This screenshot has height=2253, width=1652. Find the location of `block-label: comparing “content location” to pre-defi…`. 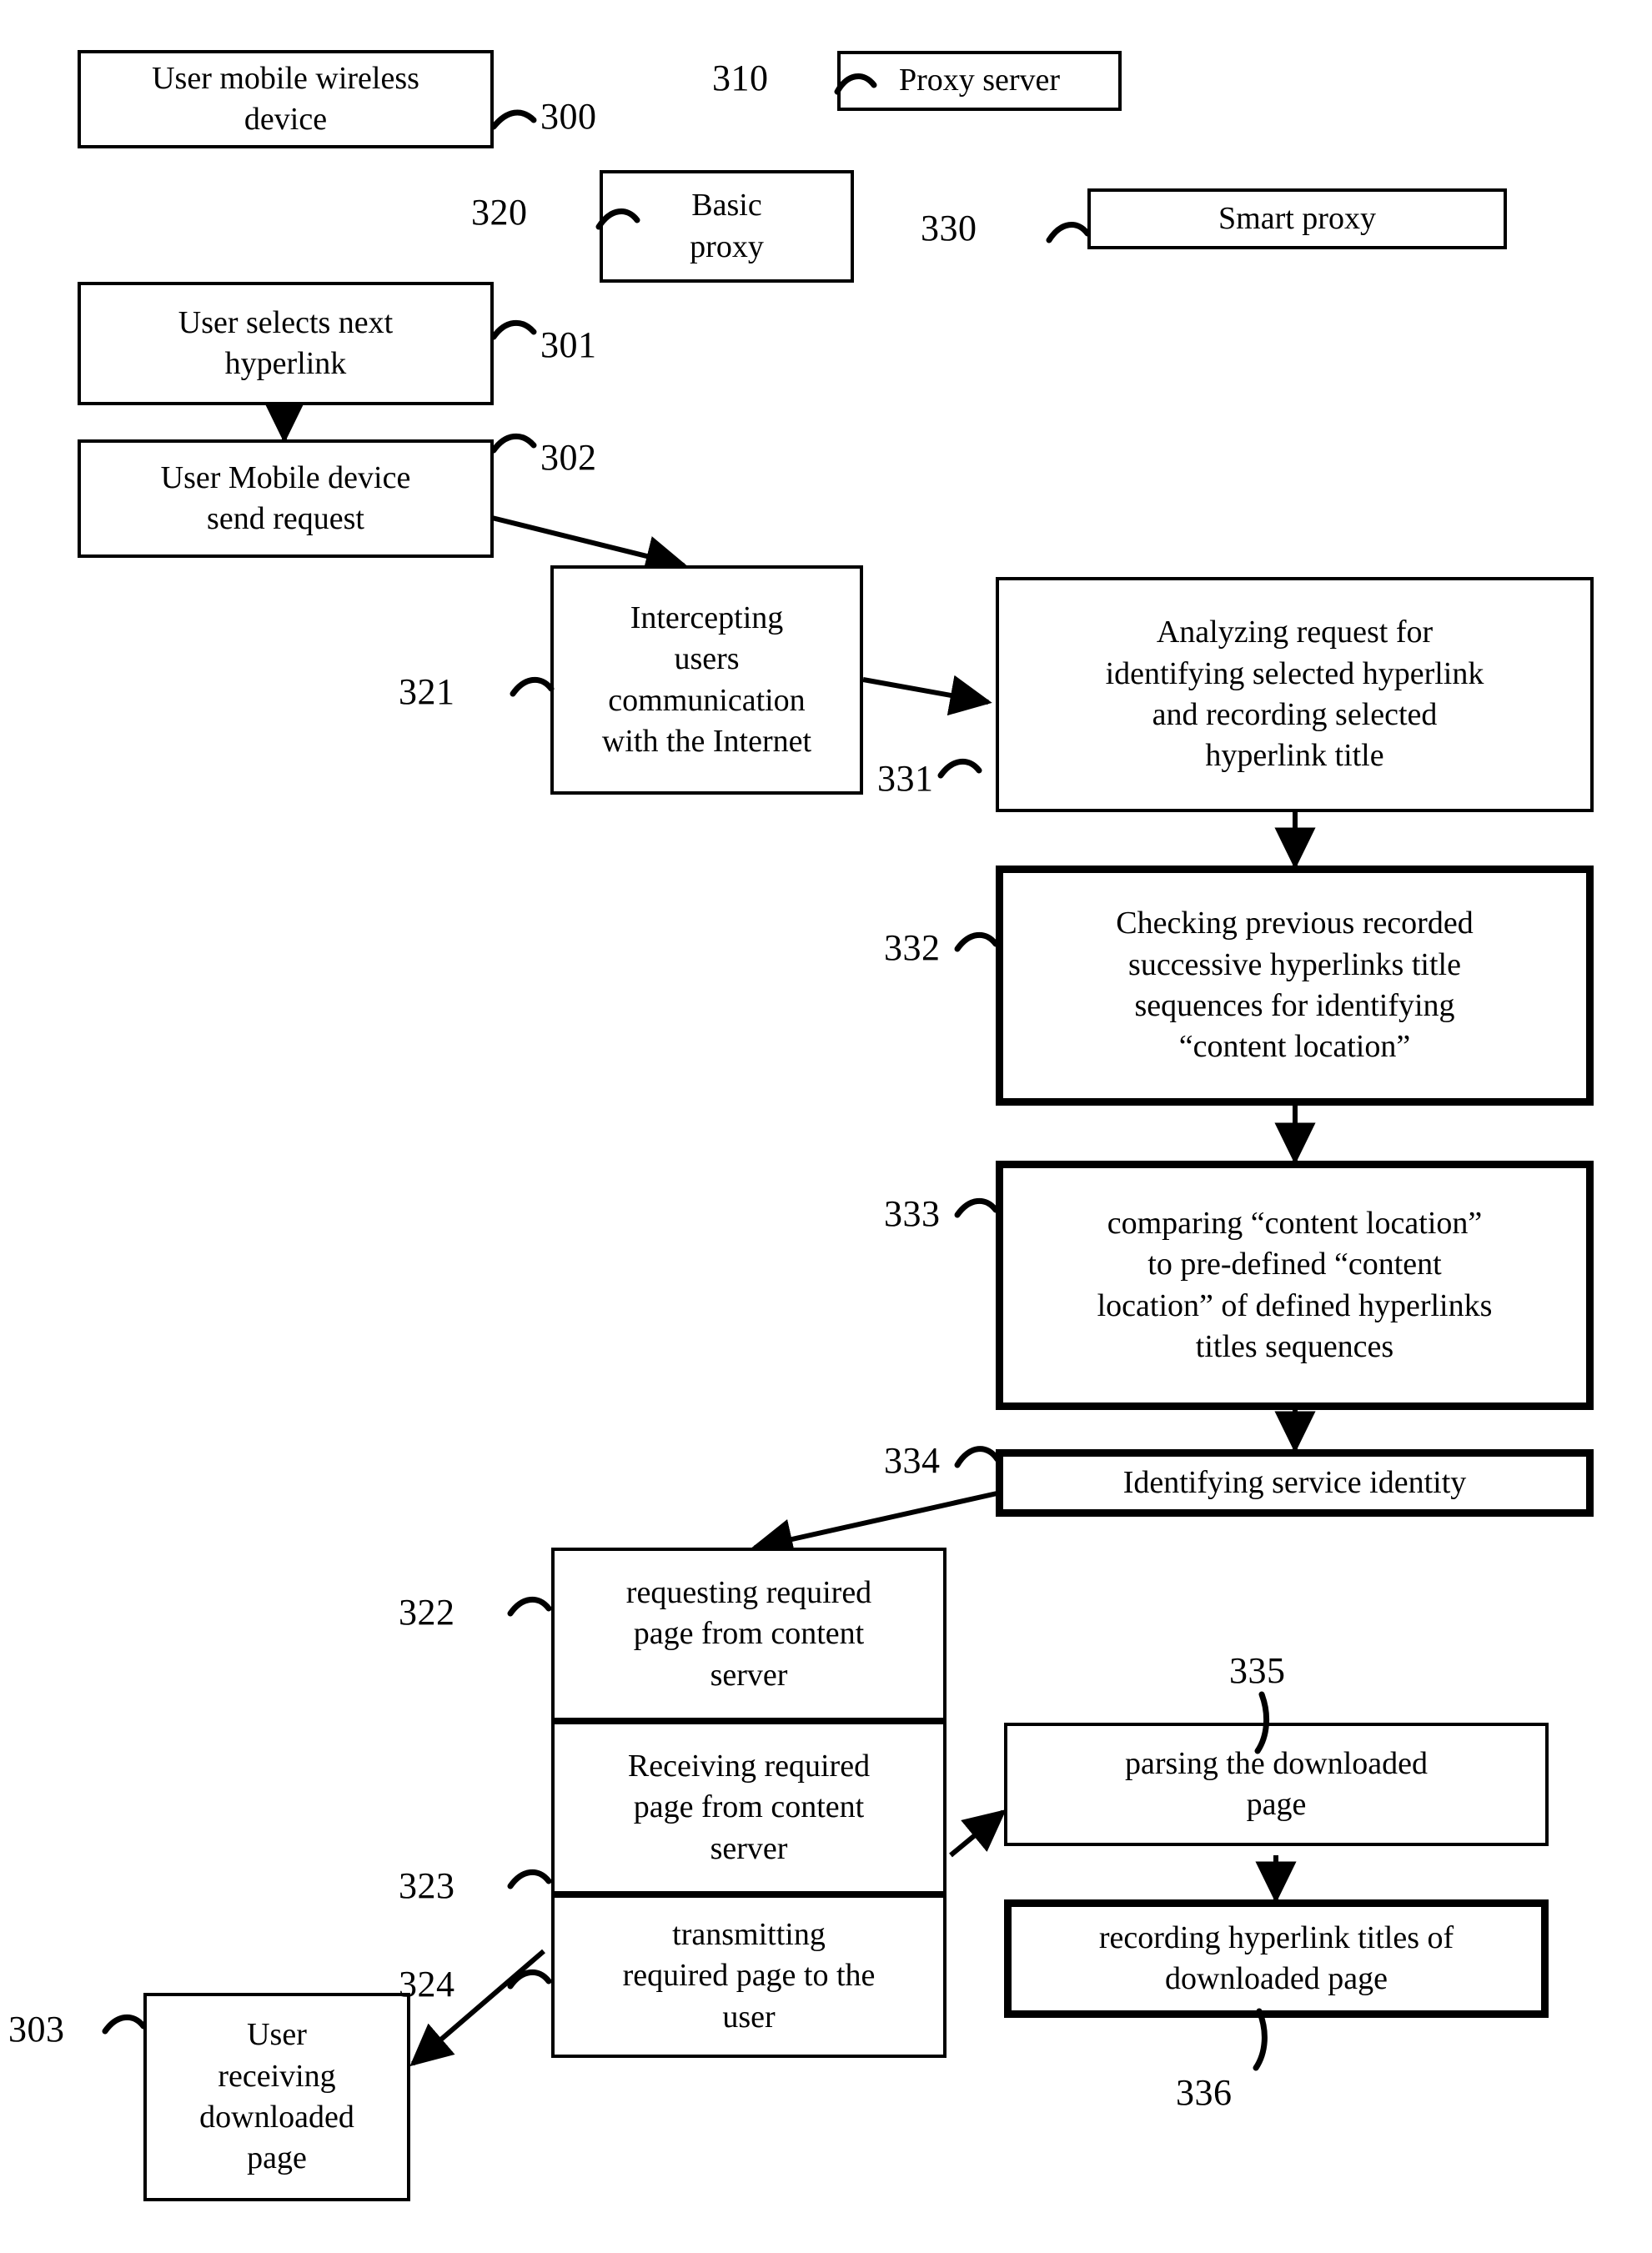

block-label: comparing “content location” to pre-defi… is located at coordinates (1295, 1284).